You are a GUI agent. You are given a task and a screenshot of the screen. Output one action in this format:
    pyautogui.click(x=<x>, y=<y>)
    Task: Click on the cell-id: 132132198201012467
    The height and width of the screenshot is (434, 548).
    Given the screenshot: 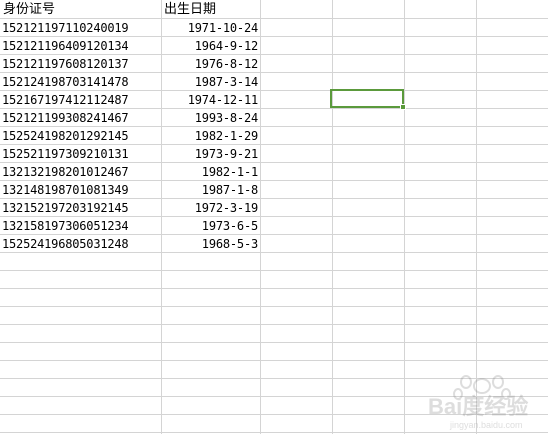 What is the action you would take?
    pyautogui.click(x=80, y=172)
    